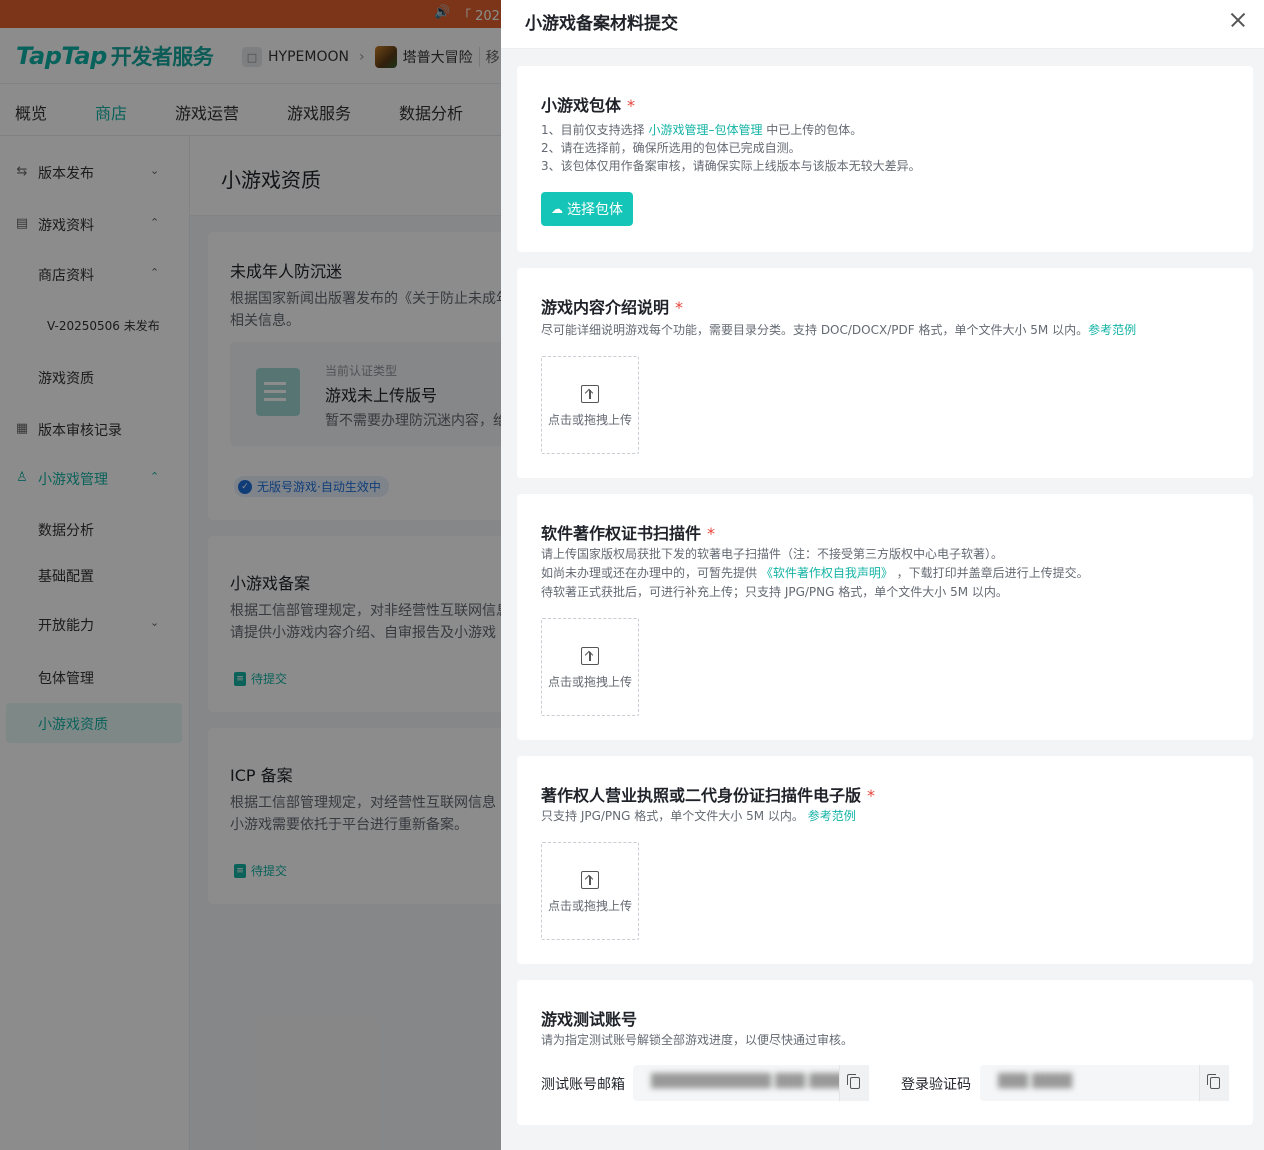 The image size is (1264, 1150). What do you see at coordinates (590, 405) in the screenshot?
I see `content-intro-upload: 点击或拖拽上传` at bounding box center [590, 405].